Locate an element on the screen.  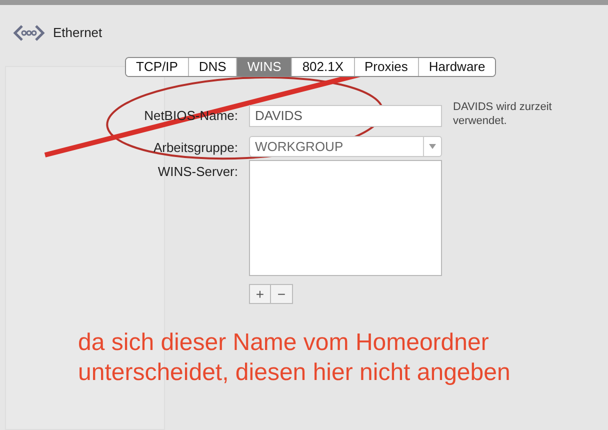
wins-server-list is located at coordinates (345, 218).